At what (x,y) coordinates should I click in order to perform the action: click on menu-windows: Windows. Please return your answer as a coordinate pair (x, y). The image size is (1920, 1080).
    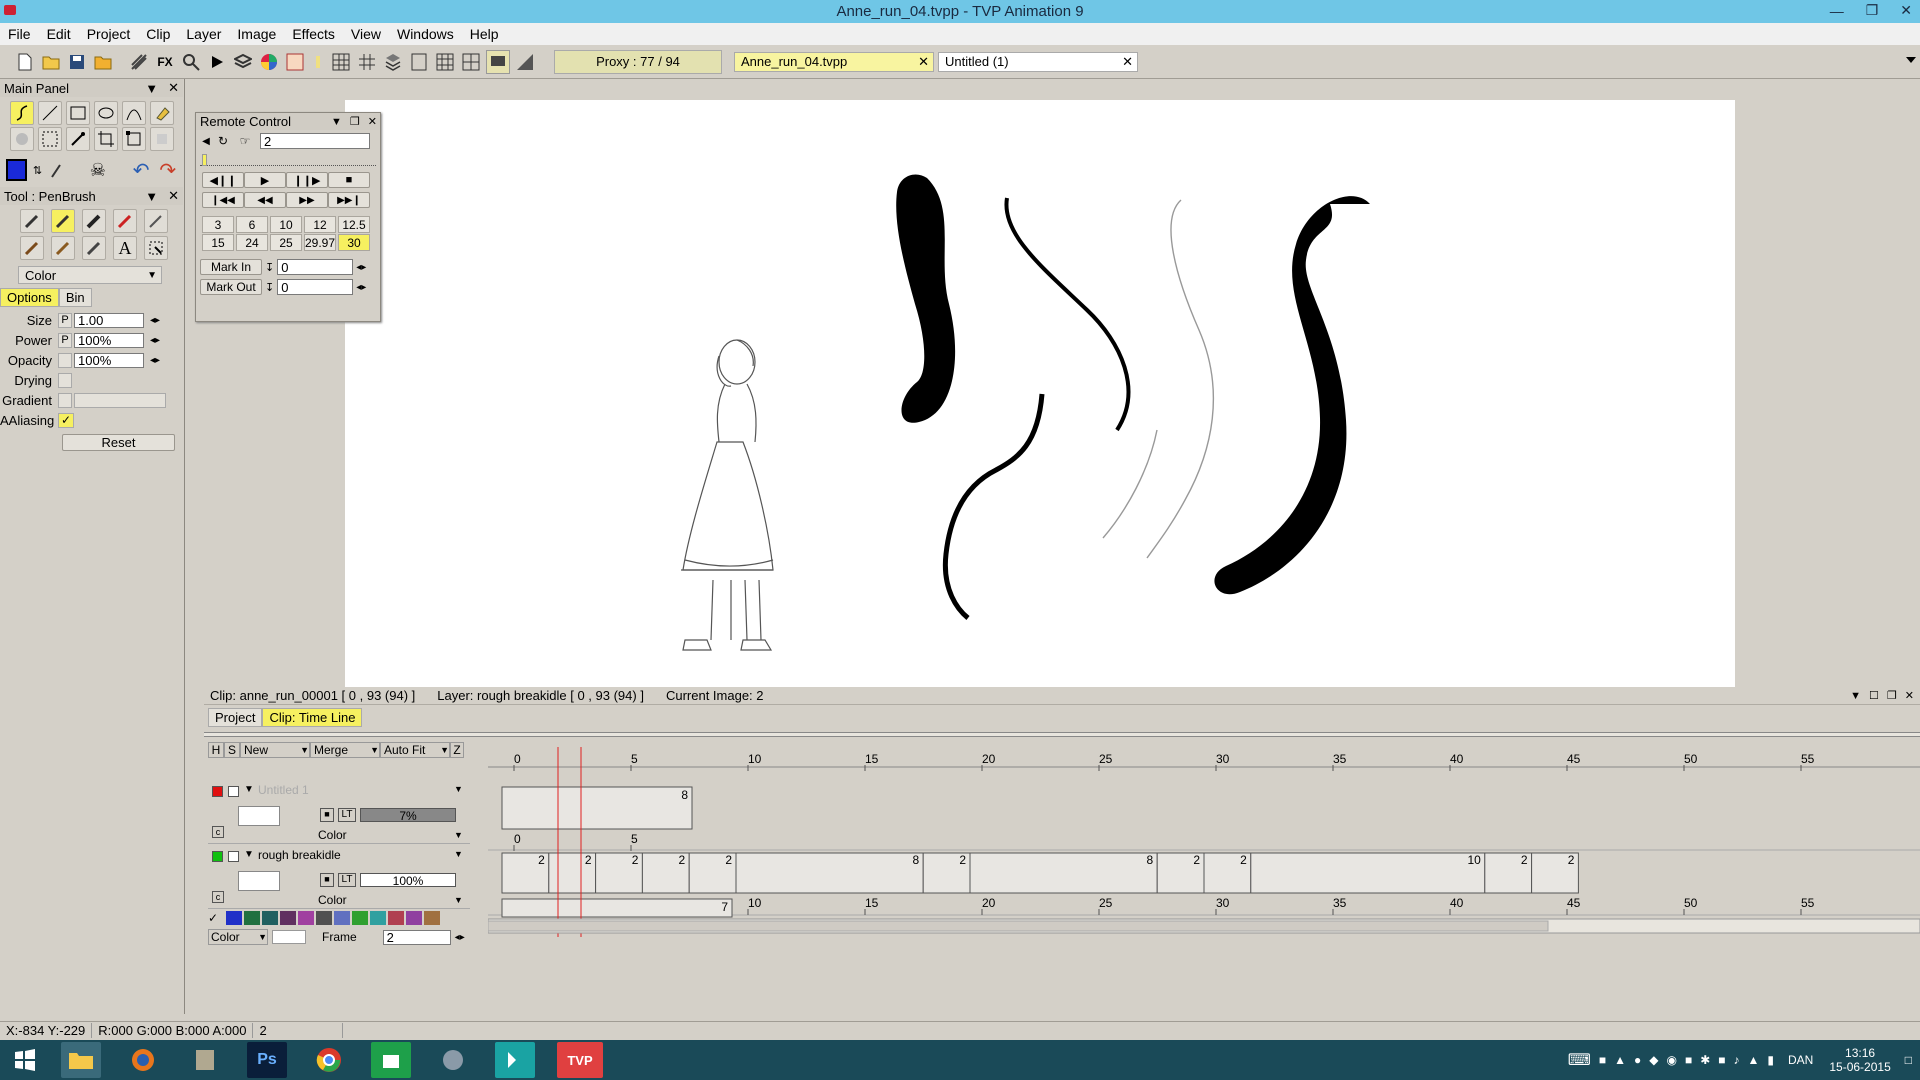
    Looking at the image, I should click on (425, 34).